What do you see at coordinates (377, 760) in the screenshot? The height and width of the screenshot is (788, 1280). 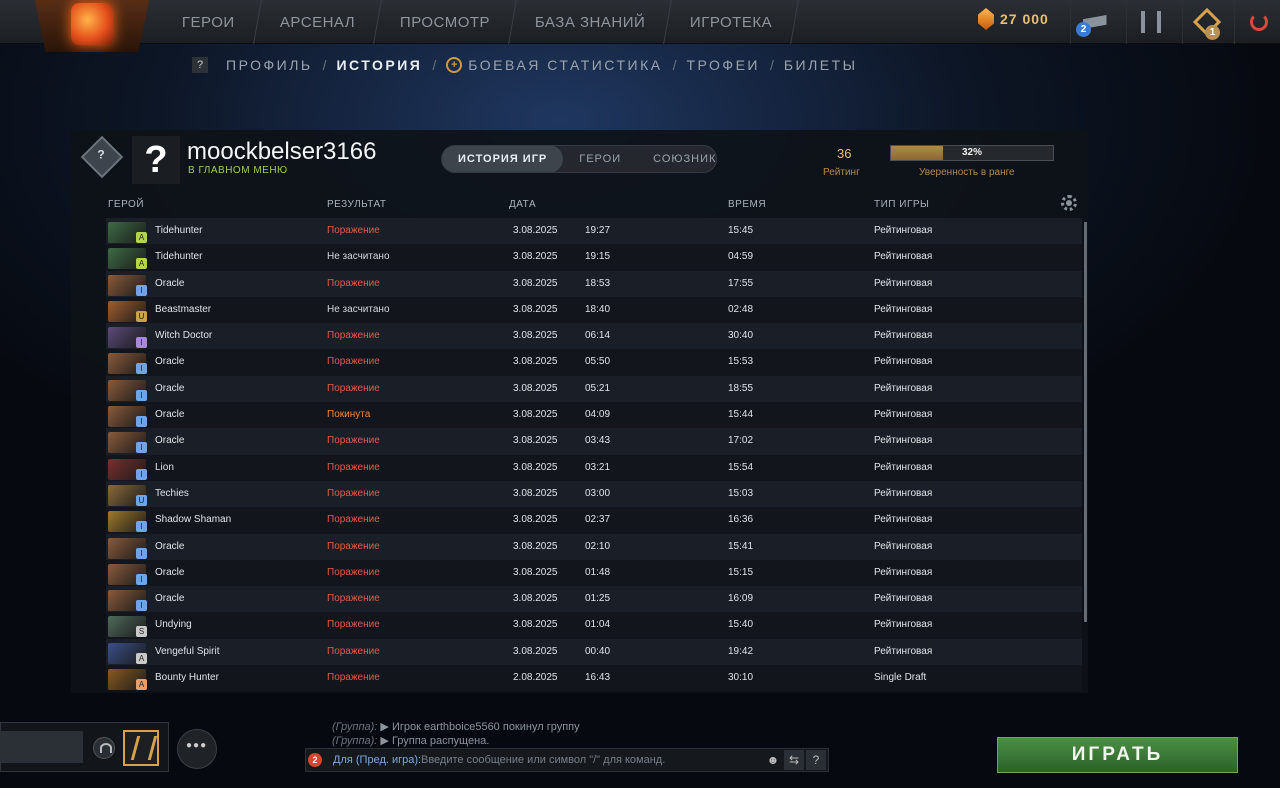 I see `chat-channel-selector: Для (Пред. игра):` at bounding box center [377, 760].